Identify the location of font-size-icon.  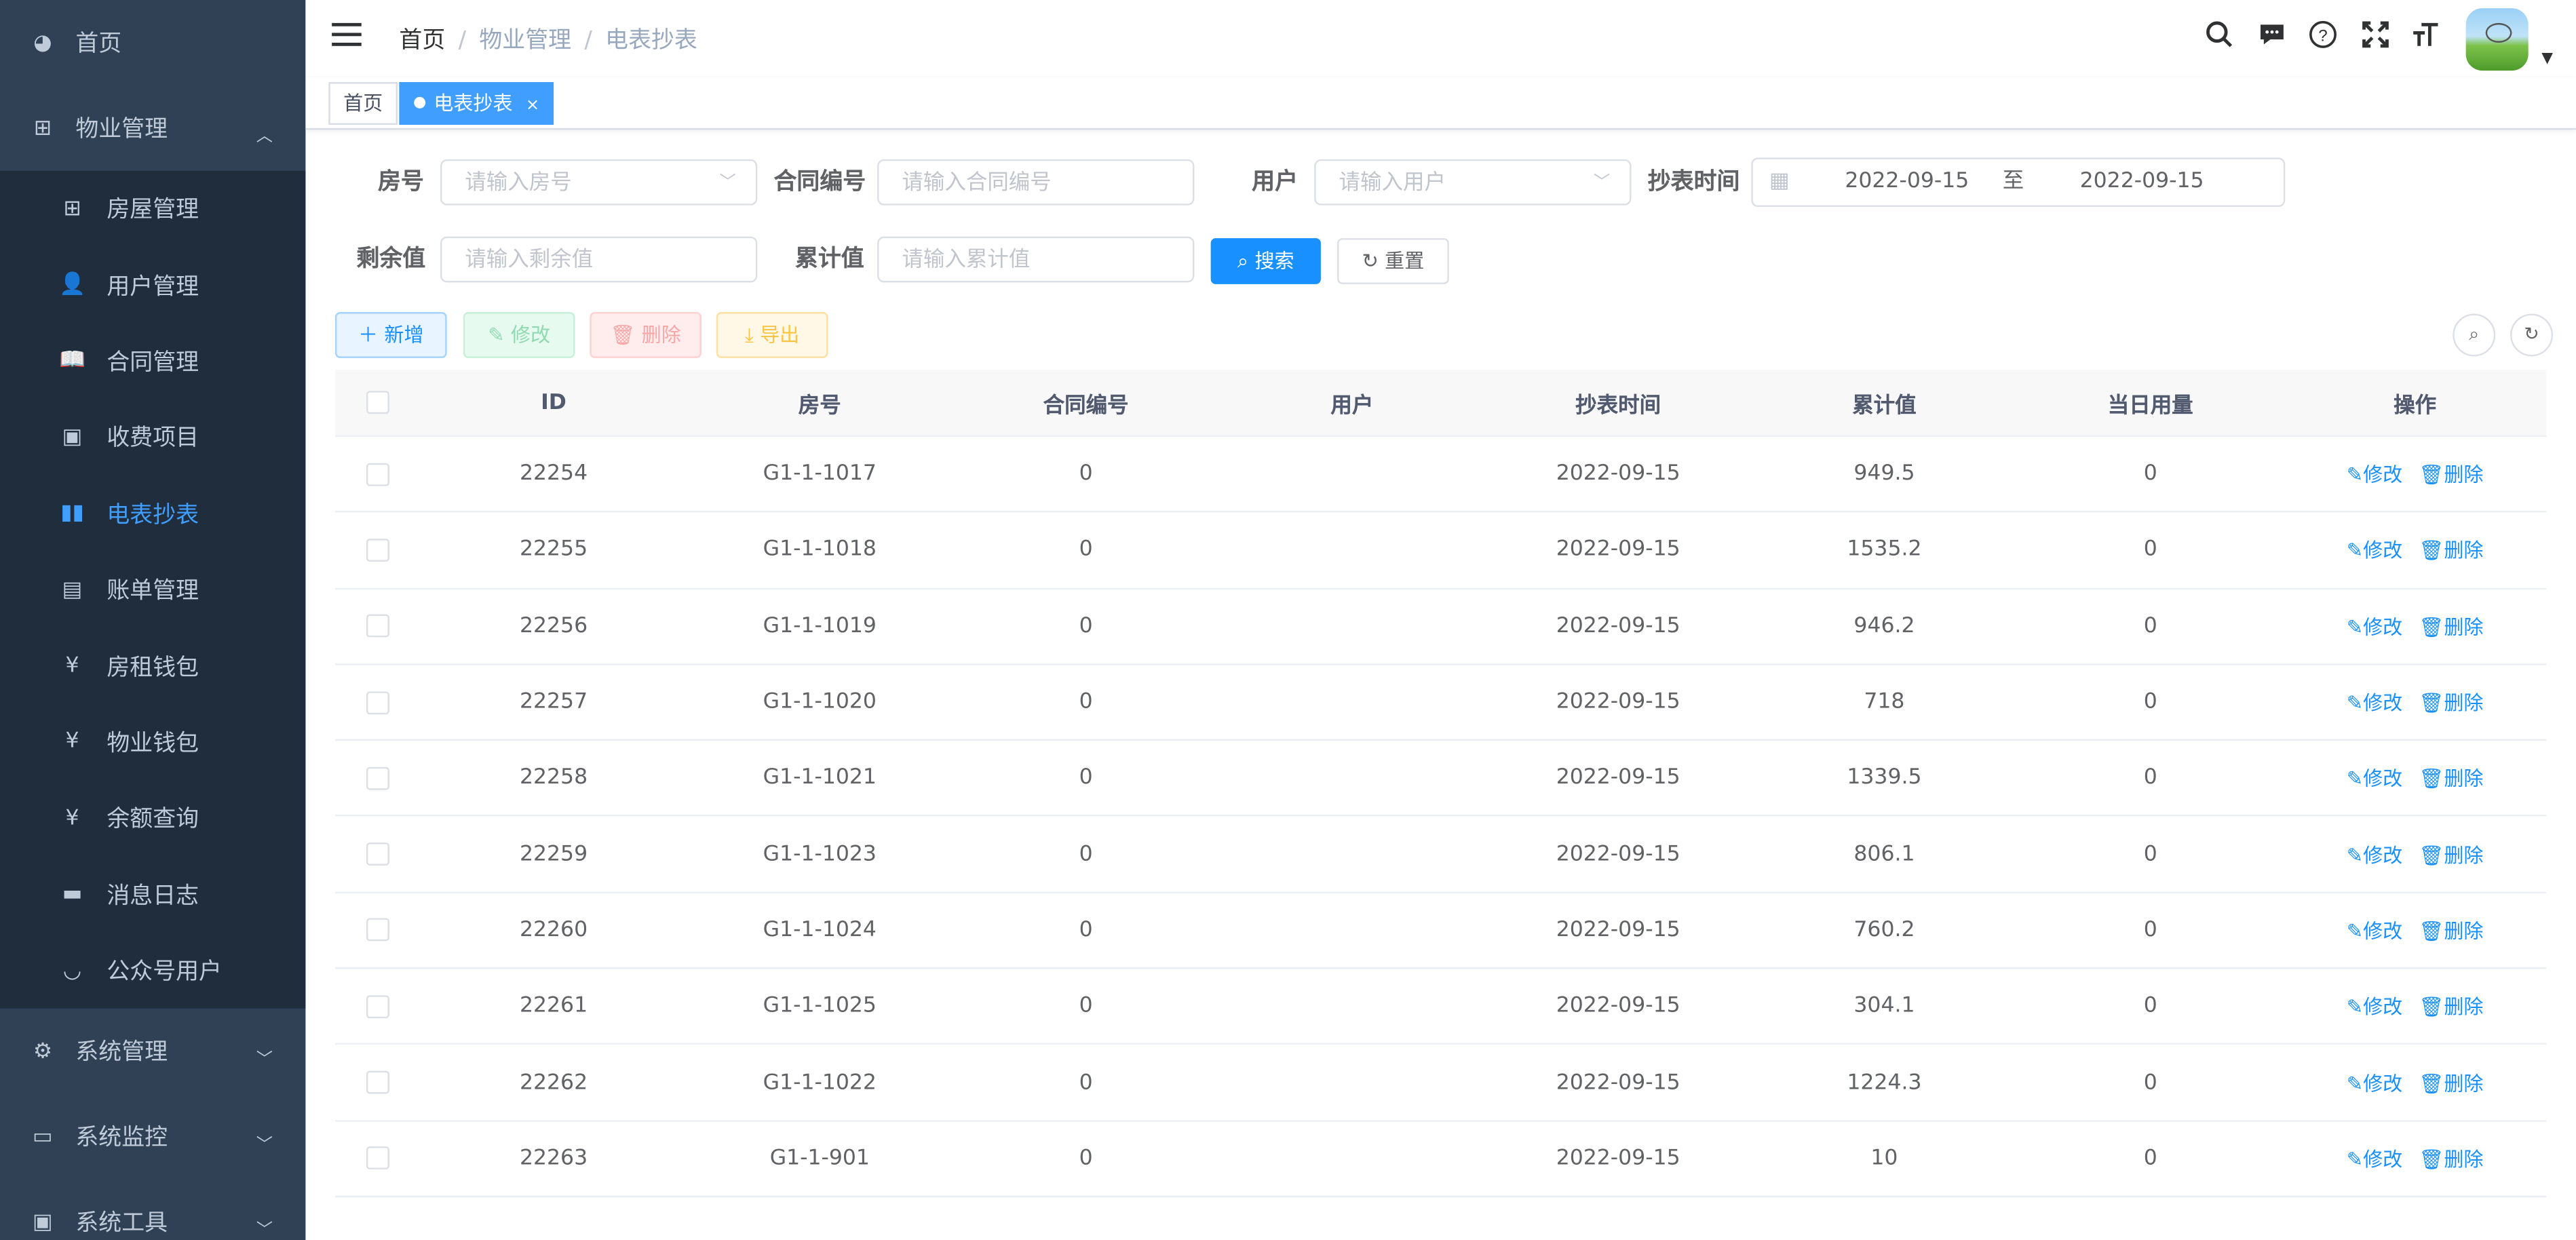
(2427, 39).